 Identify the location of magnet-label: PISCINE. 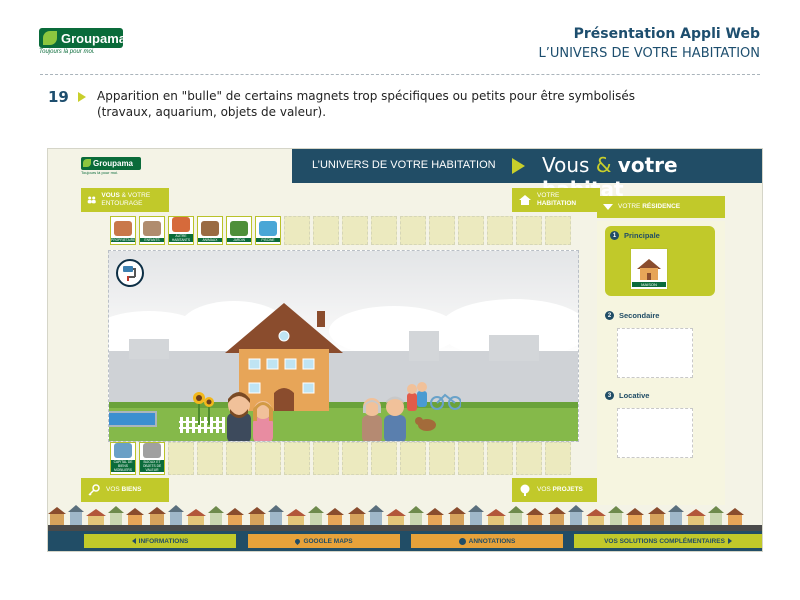
(268, 240).